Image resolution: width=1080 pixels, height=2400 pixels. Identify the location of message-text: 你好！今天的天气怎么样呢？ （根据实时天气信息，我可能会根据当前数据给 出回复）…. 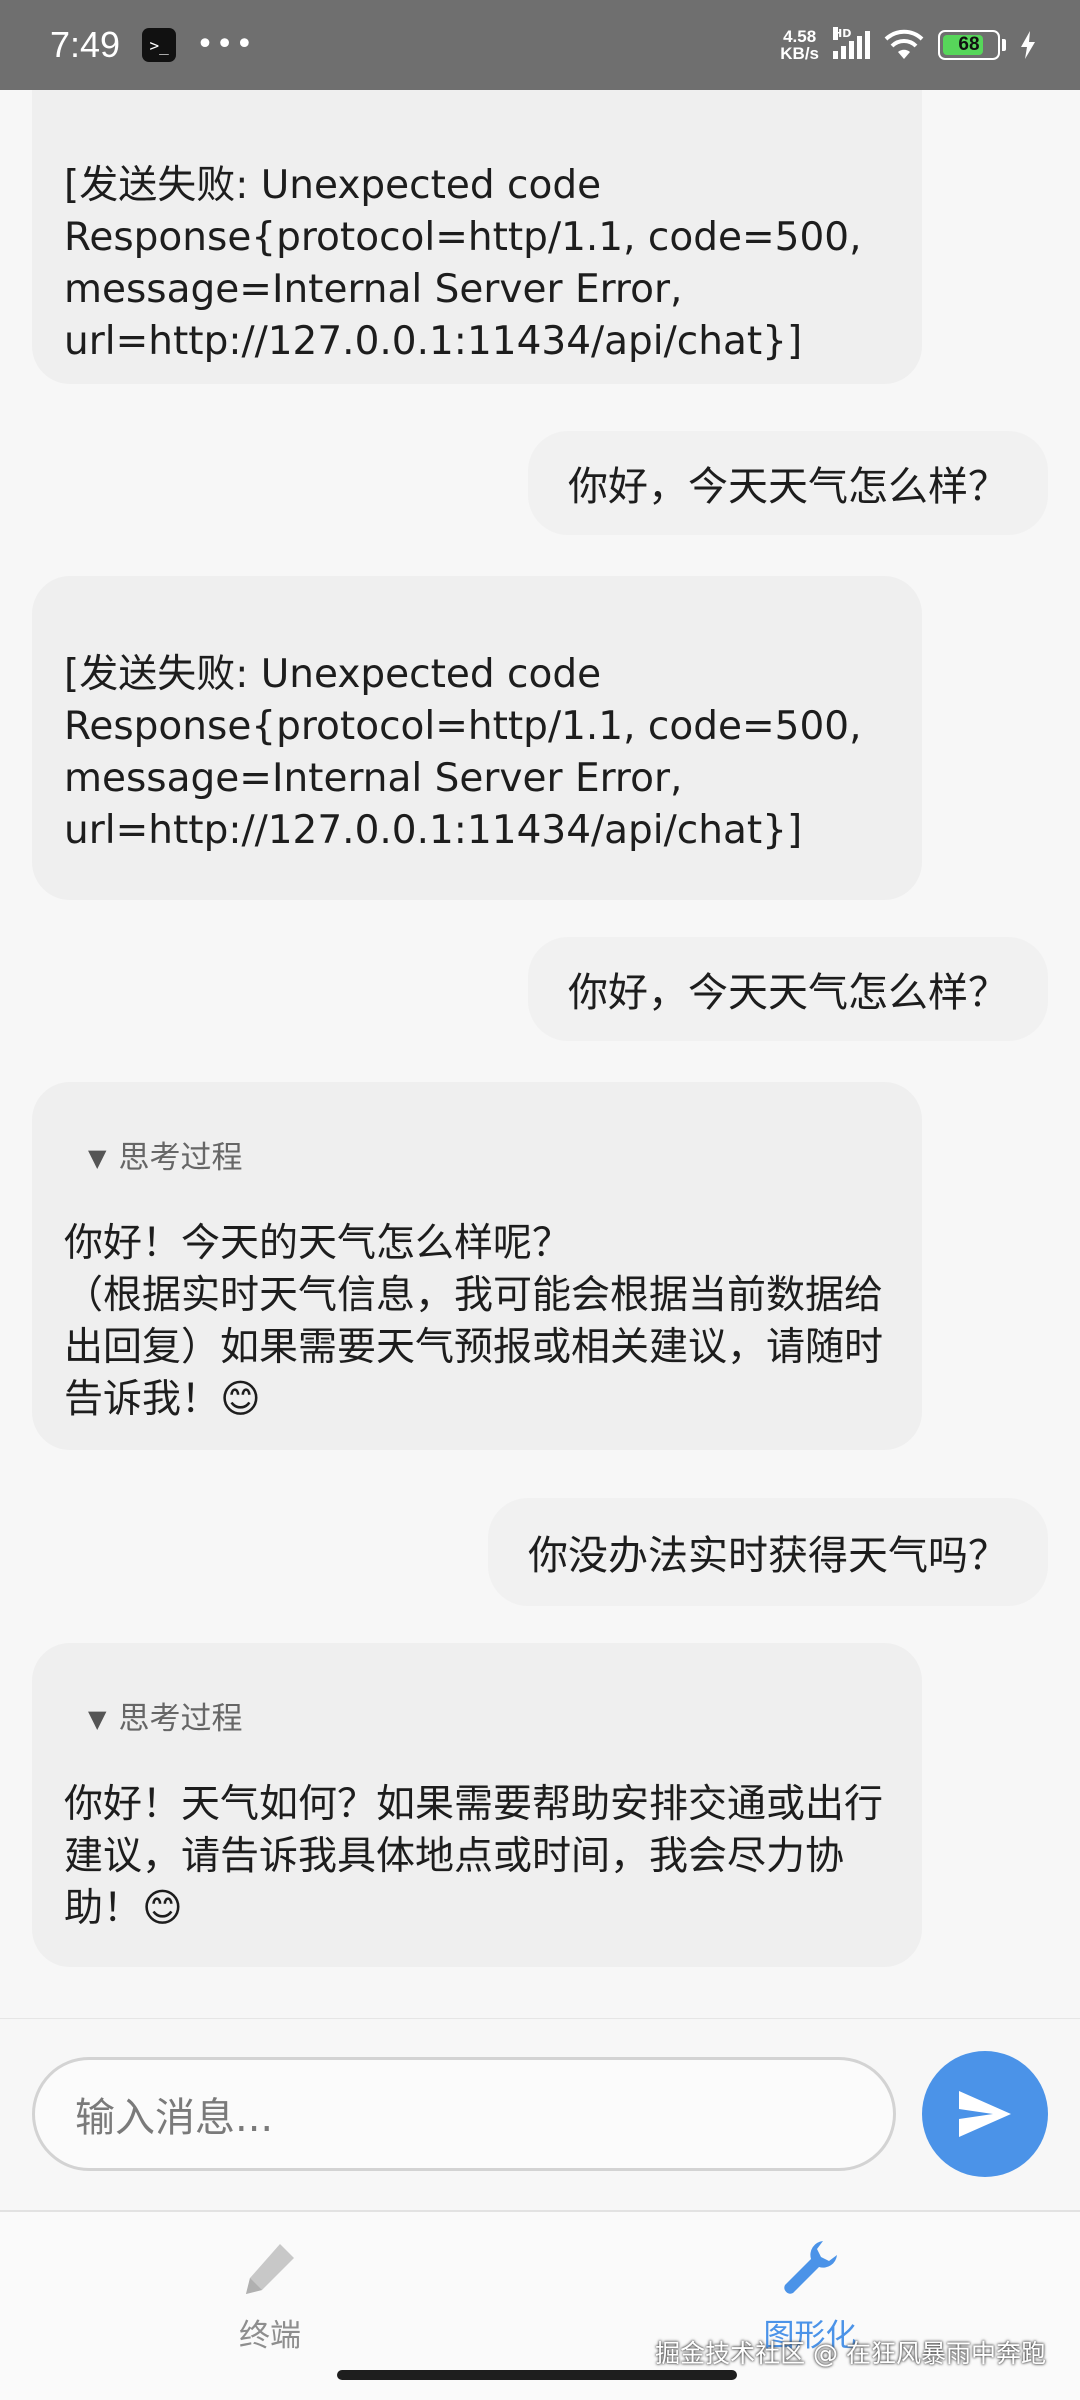
(474, 1321).